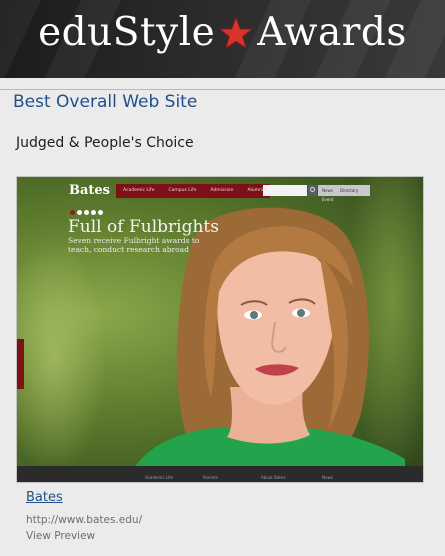  Describe the element at coordinates (327, 190) in the screenshot. I see `mock-quick-link: News` at that location.